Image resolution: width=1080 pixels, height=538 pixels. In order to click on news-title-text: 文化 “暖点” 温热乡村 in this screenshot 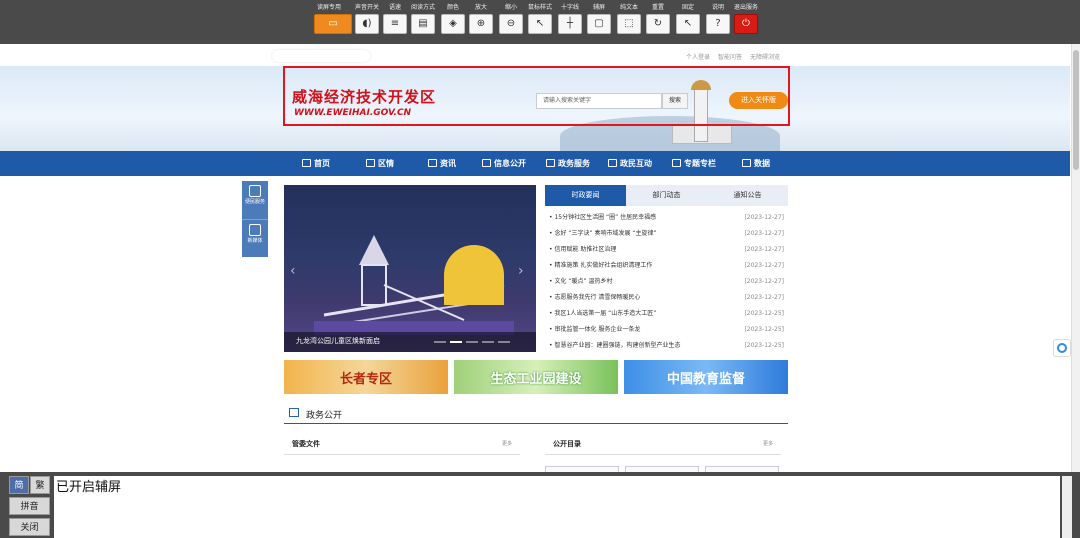, I will do `click(583, 281)`.